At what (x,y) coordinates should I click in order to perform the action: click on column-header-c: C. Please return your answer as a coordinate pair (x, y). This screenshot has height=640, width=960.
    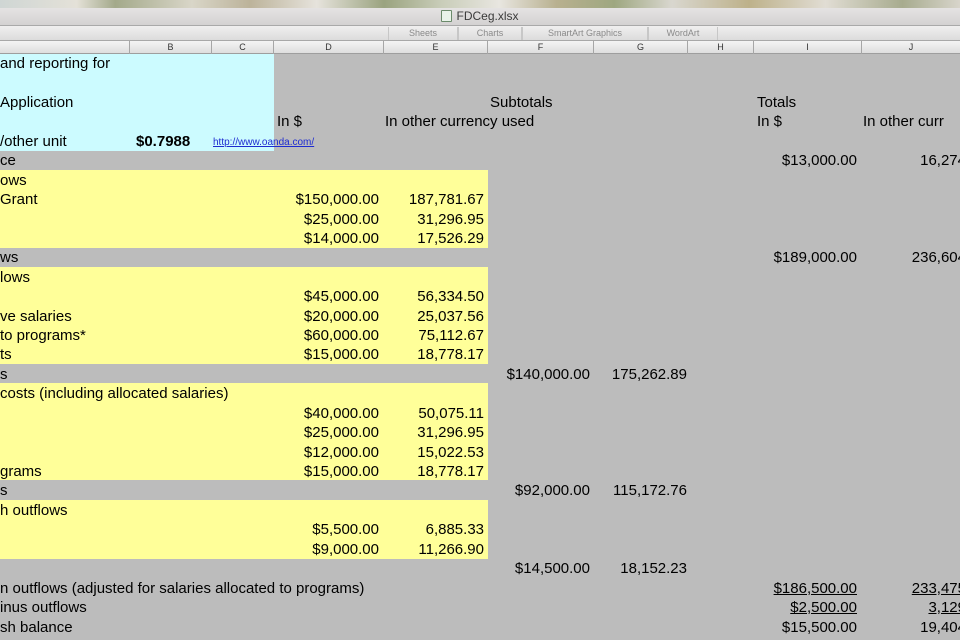
    Looking at the image, I should click on (243, 47).